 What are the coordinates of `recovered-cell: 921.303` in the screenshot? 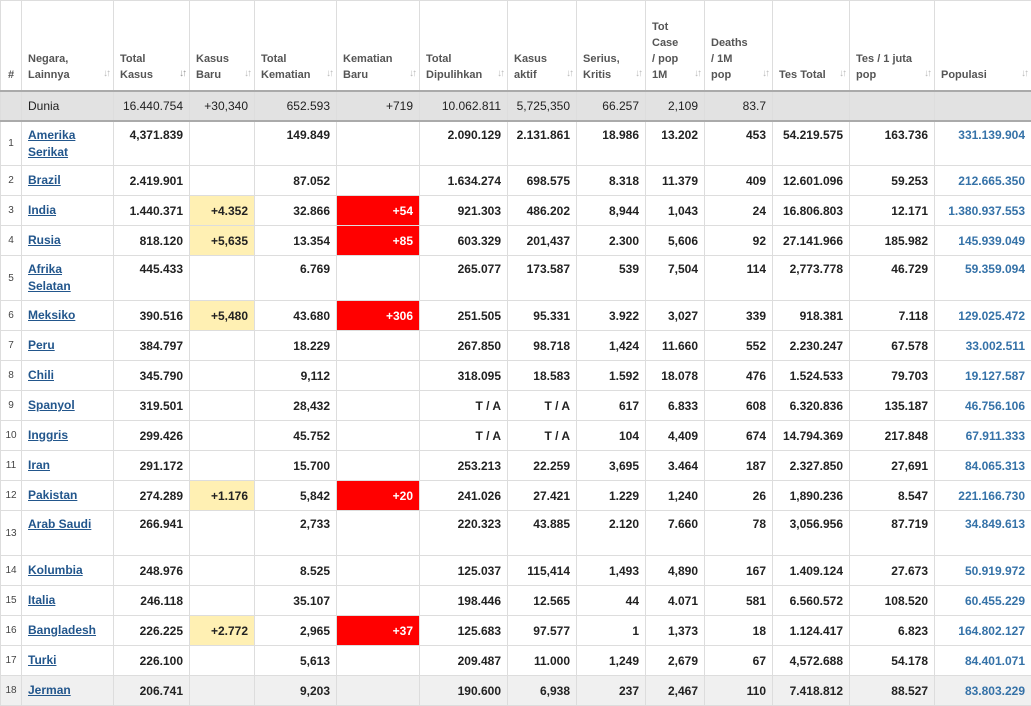 It's located at (464, 211).